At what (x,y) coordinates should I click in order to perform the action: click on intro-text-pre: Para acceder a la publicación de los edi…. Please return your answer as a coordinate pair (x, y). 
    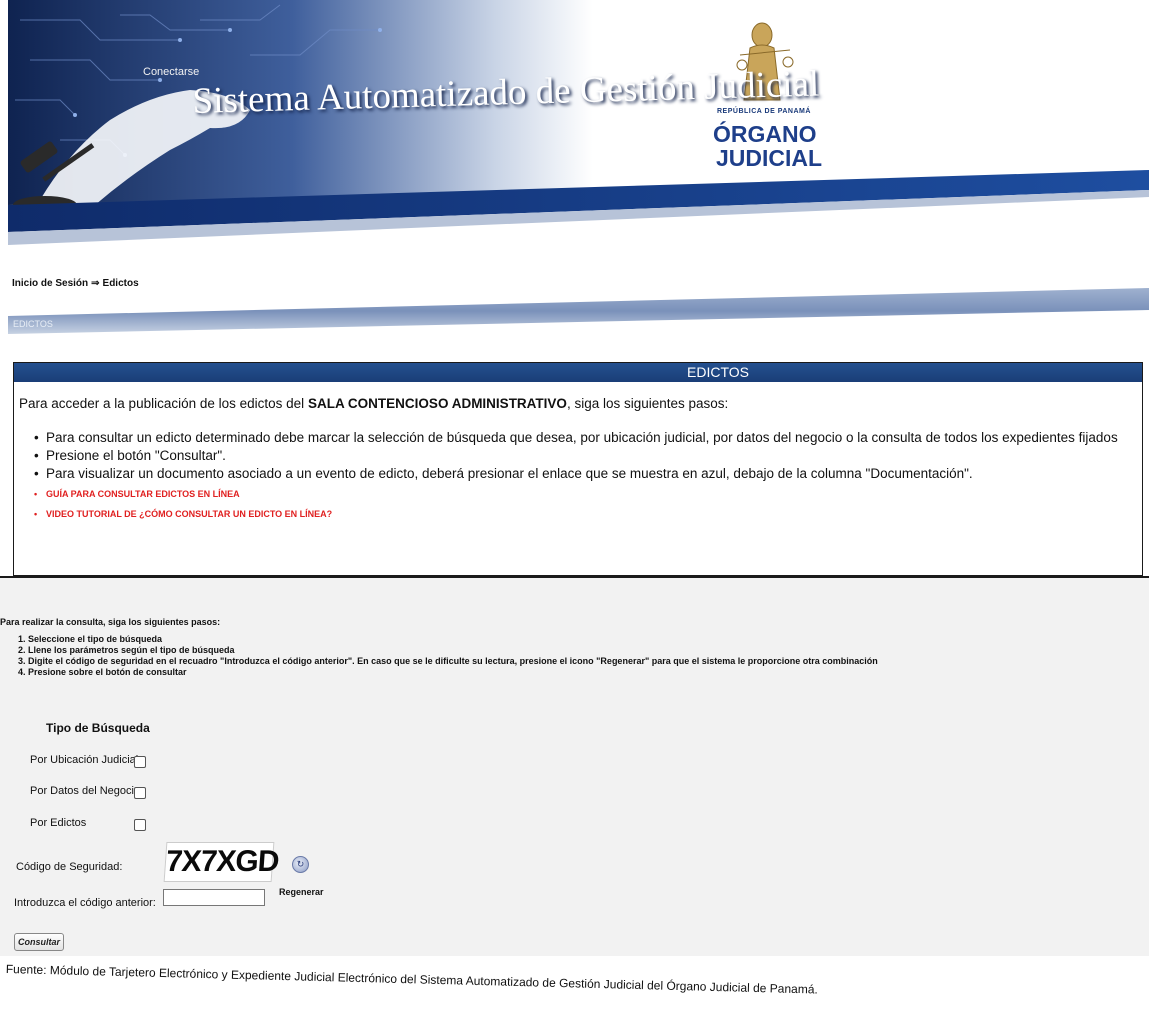
    Looking at the image, I should click on (163, 403).